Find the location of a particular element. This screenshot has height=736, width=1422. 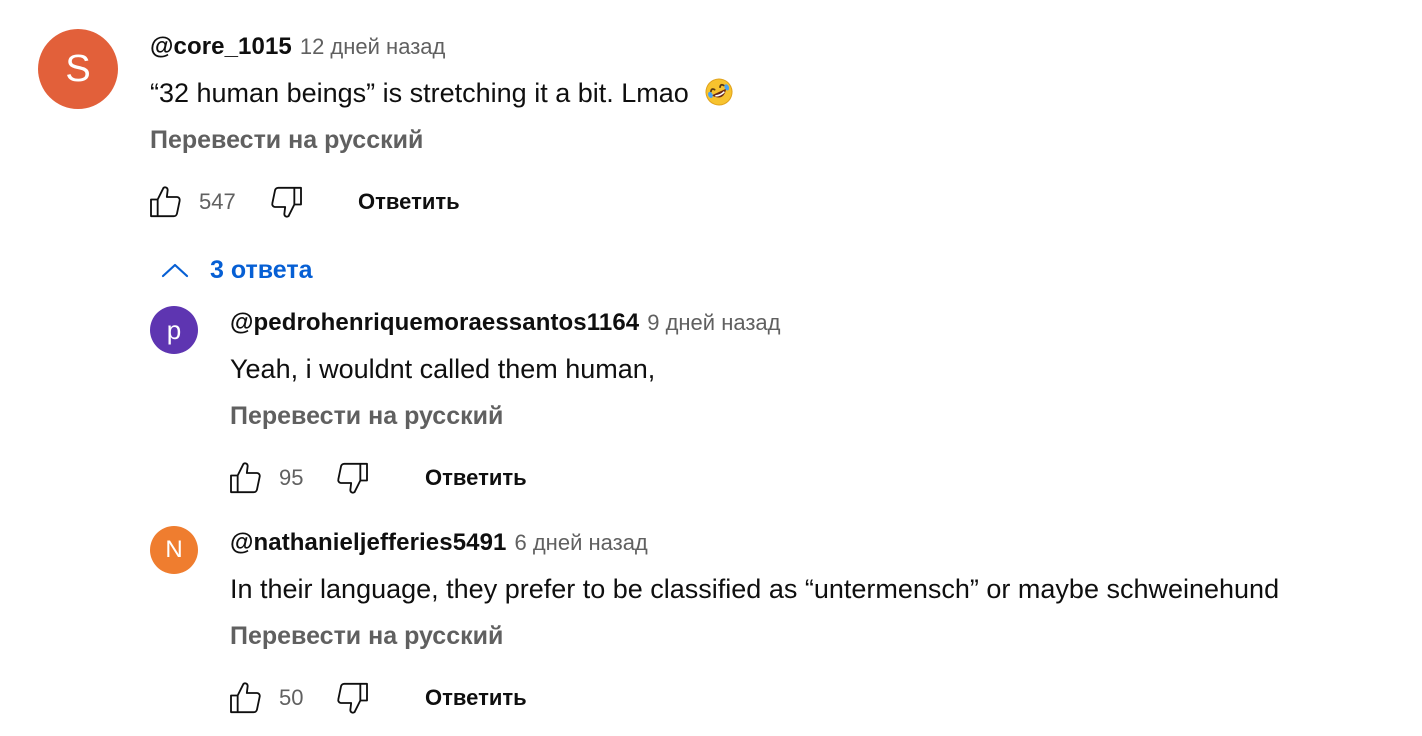

reply-header: @nathanieljefferies5491 6 дней назад is located at coordinates (439, 543).